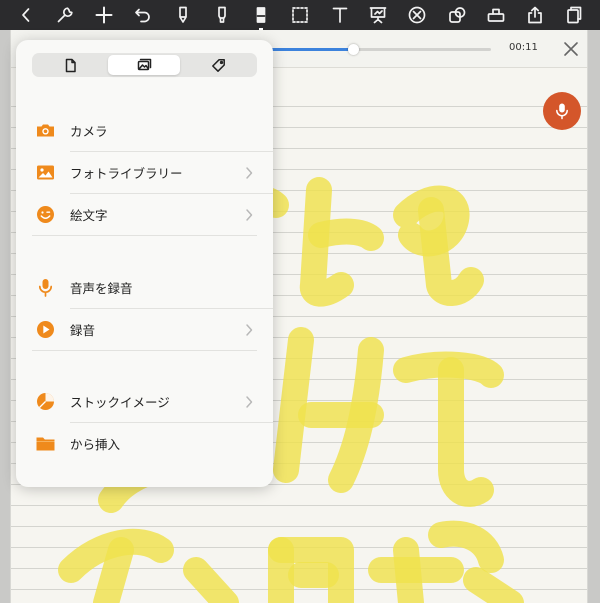 The height and width of the screenshot is (603, 600). I want to click on menu-item-record-voice: 音声を録音, so click(144, 287).